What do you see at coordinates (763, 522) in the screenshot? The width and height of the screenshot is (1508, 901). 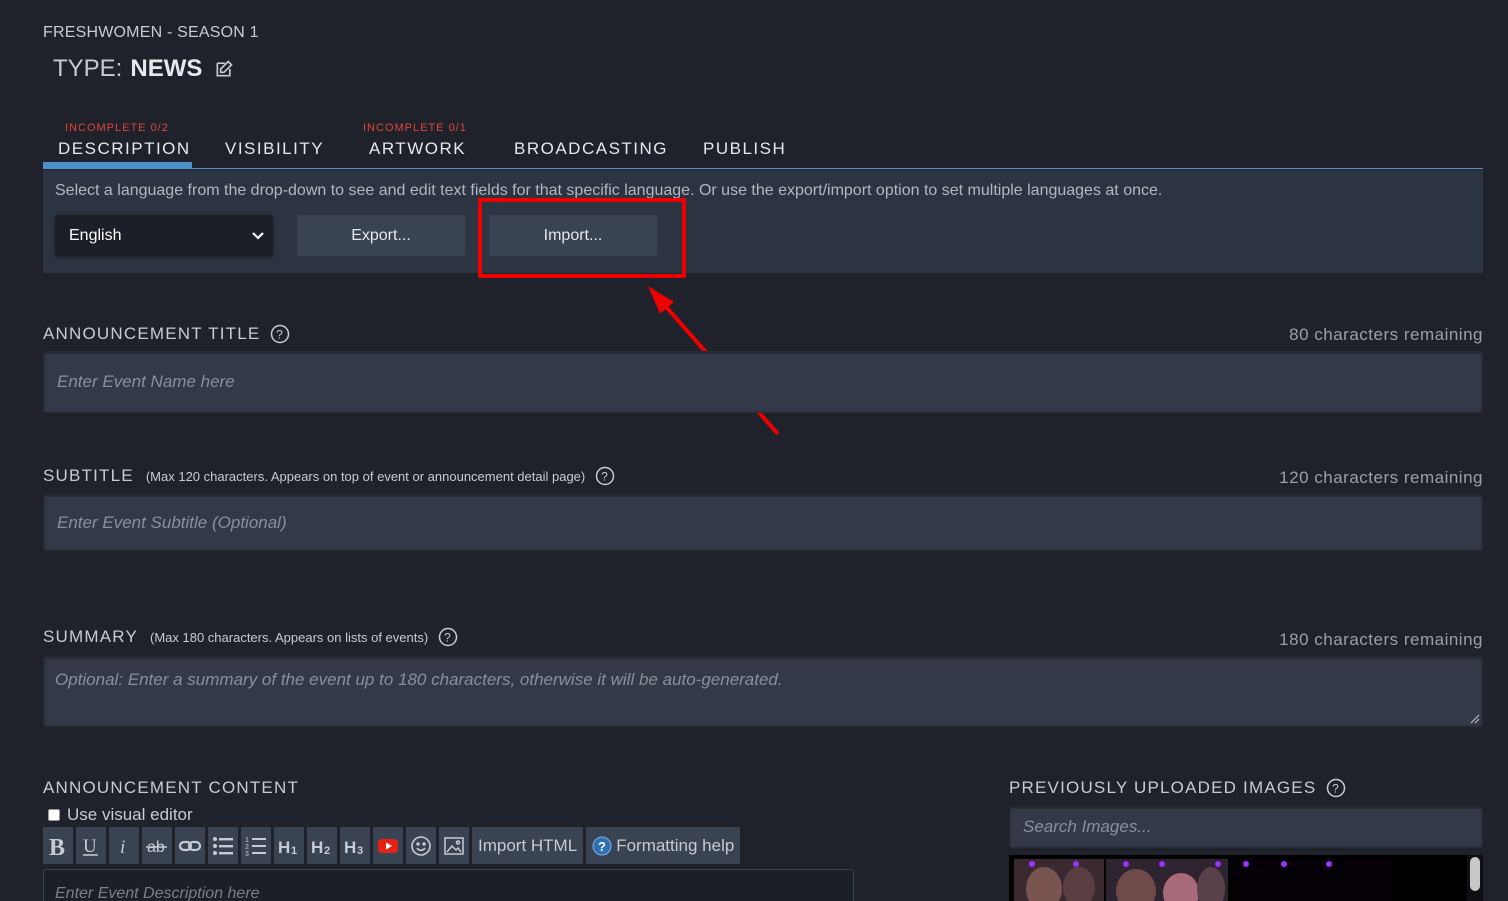 I see `subtitle-input: Enter Event Subtitle (Optional)` at bounding box center [763, 522].